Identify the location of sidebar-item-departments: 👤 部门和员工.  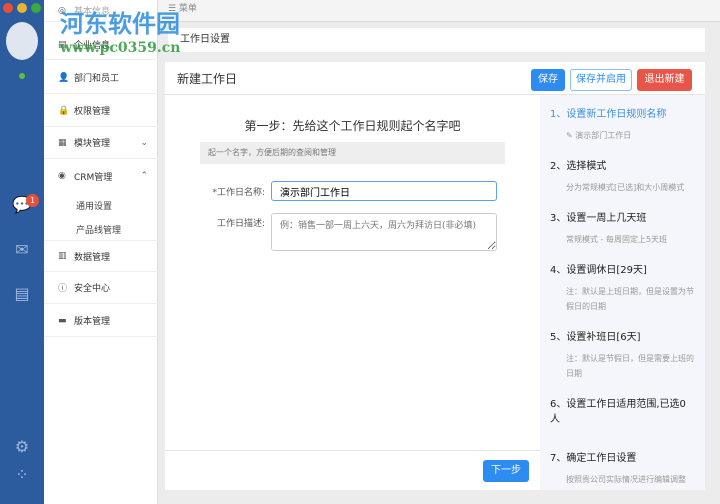
(101, 78).